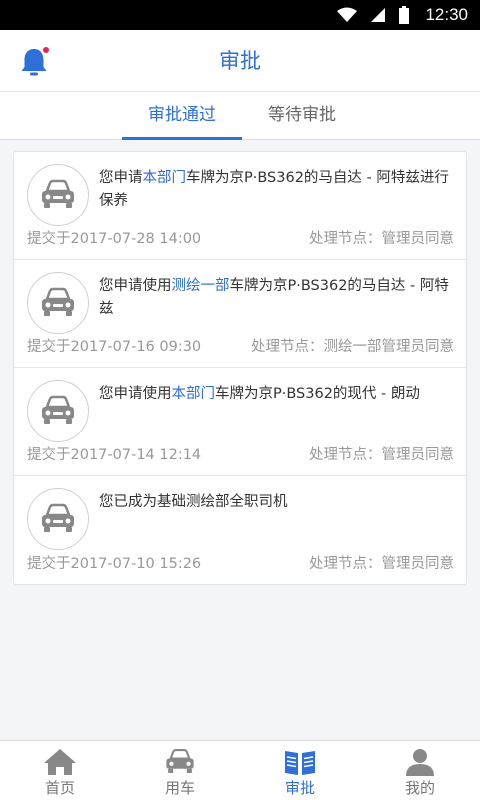 This screenshot has width=480, height=800. I want to click on submitted-time: 提交于2017-07-10 15:26, so click(114, 564).